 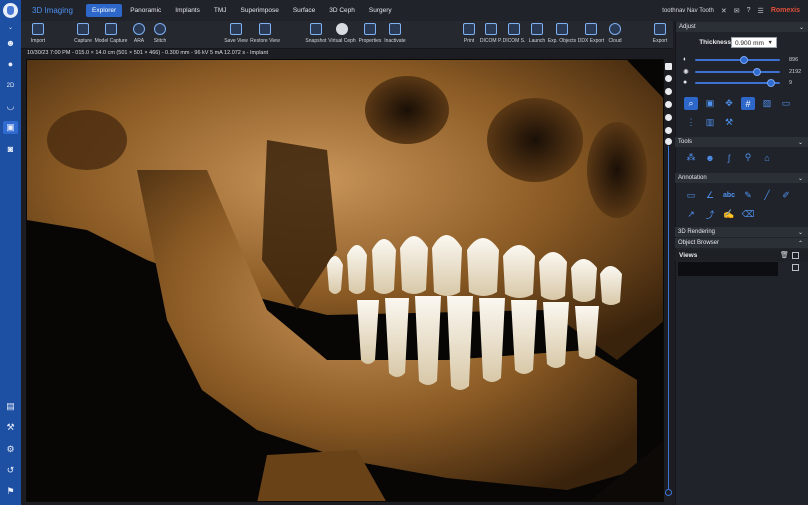 I want to click on ddx-icon, so click(x=591, y=29).